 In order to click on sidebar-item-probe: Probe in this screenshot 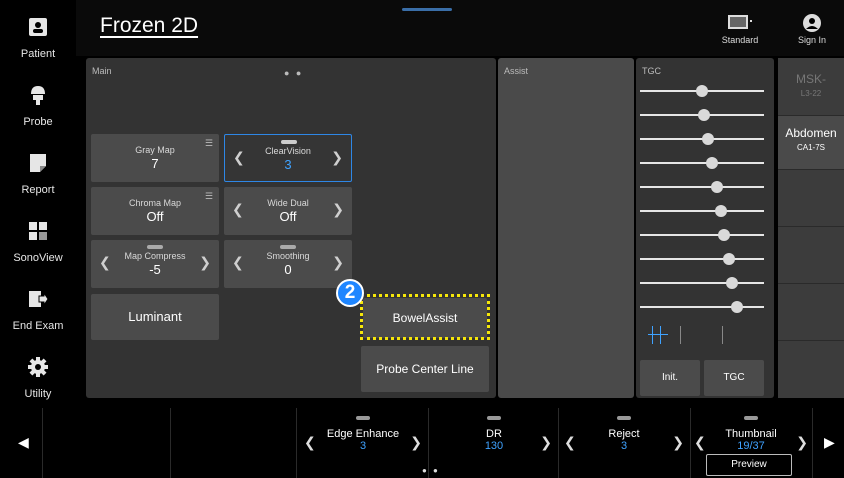, I will do `click(38, 107)`.